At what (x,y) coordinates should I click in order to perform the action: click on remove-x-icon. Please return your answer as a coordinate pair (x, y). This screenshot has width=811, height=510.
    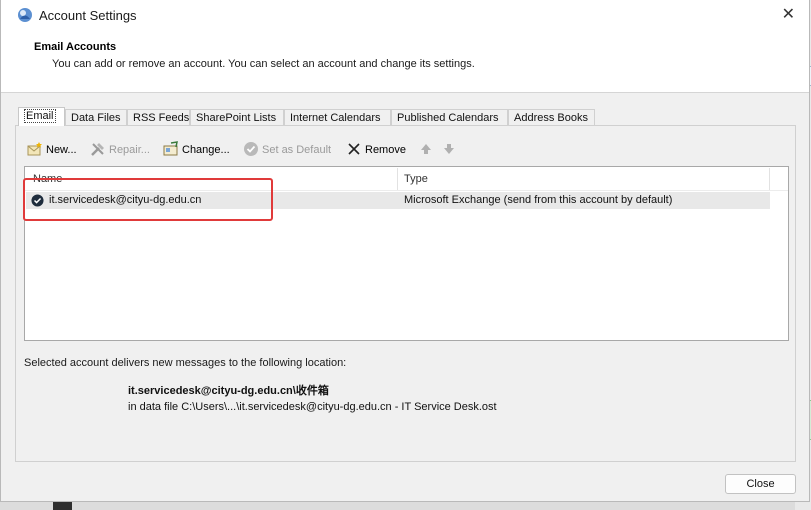
    Looking at the image, I should click on (354, 149).